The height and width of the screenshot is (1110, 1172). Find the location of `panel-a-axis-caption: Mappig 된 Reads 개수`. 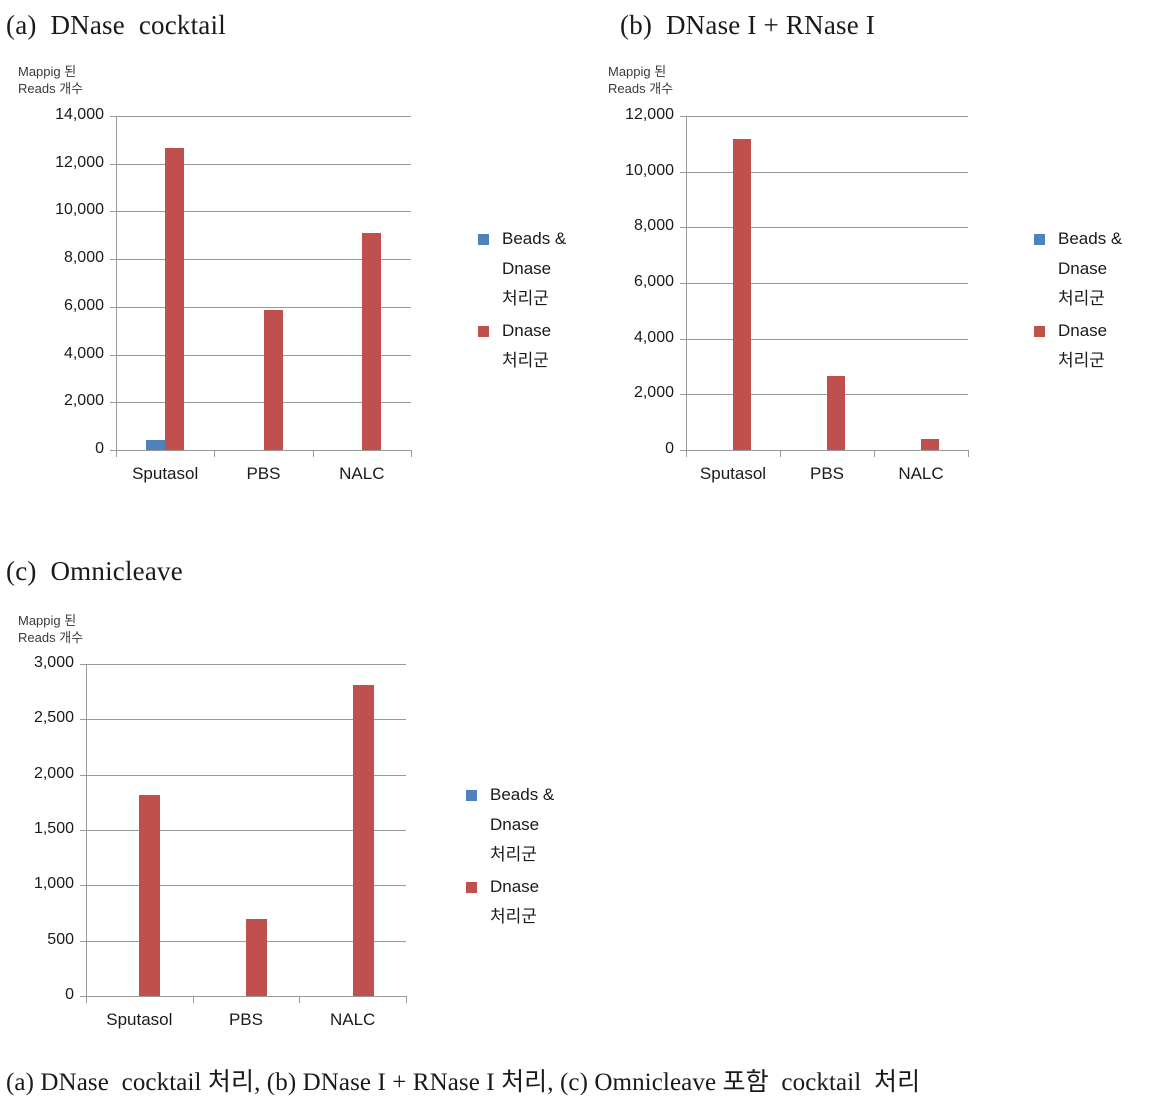

panel-a-axis-caption: Mappig 된 Reads 개수 is located at coordinates (50, 80).